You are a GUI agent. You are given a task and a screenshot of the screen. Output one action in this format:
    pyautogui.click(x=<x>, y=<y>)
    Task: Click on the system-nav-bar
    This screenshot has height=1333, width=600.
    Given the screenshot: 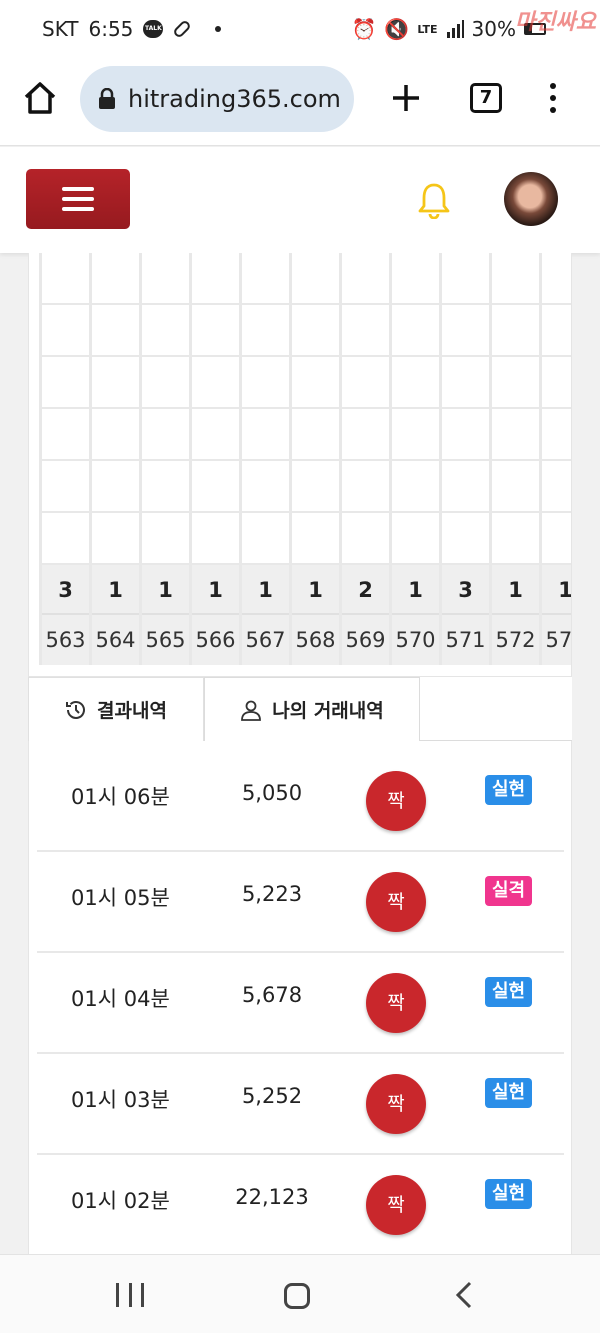 What is the action you would take?
    pyautogui.click(x=300, y=1293)
    